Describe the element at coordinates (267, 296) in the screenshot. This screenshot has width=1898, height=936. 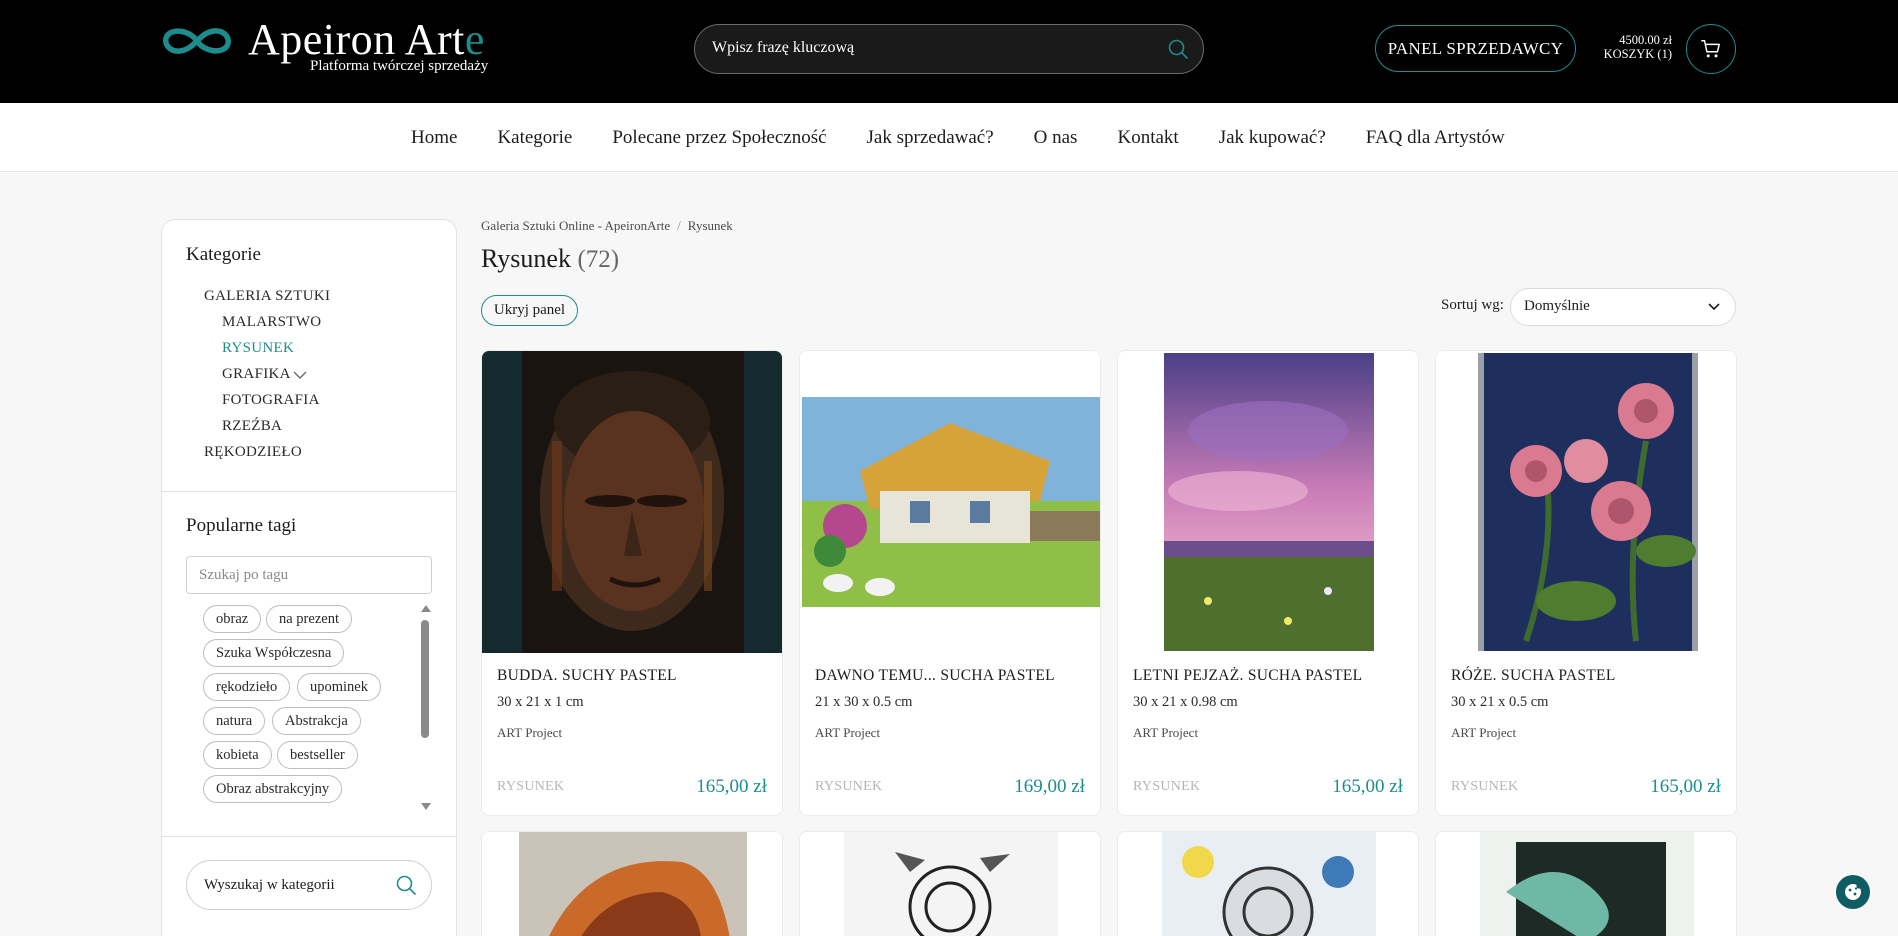
I see `category-galeria-sztuki: GALERIA SZTUKI` at that location.